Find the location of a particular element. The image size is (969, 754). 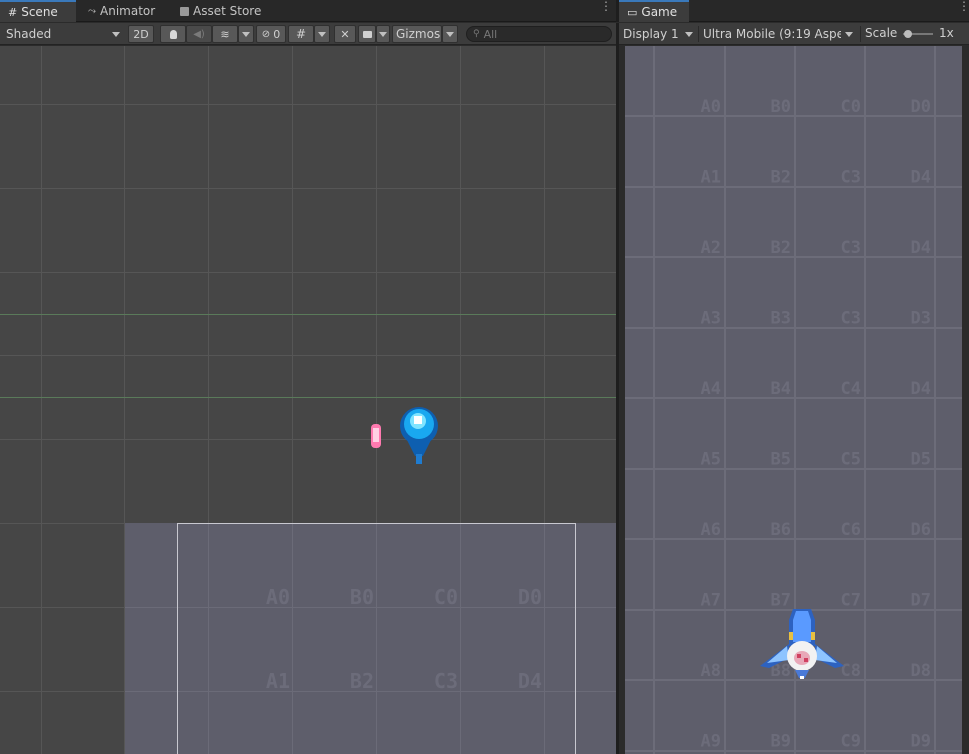

aspect-dropdown: Ultra Mobile (9:19 Aspect) is located at coordinates (778, 34).